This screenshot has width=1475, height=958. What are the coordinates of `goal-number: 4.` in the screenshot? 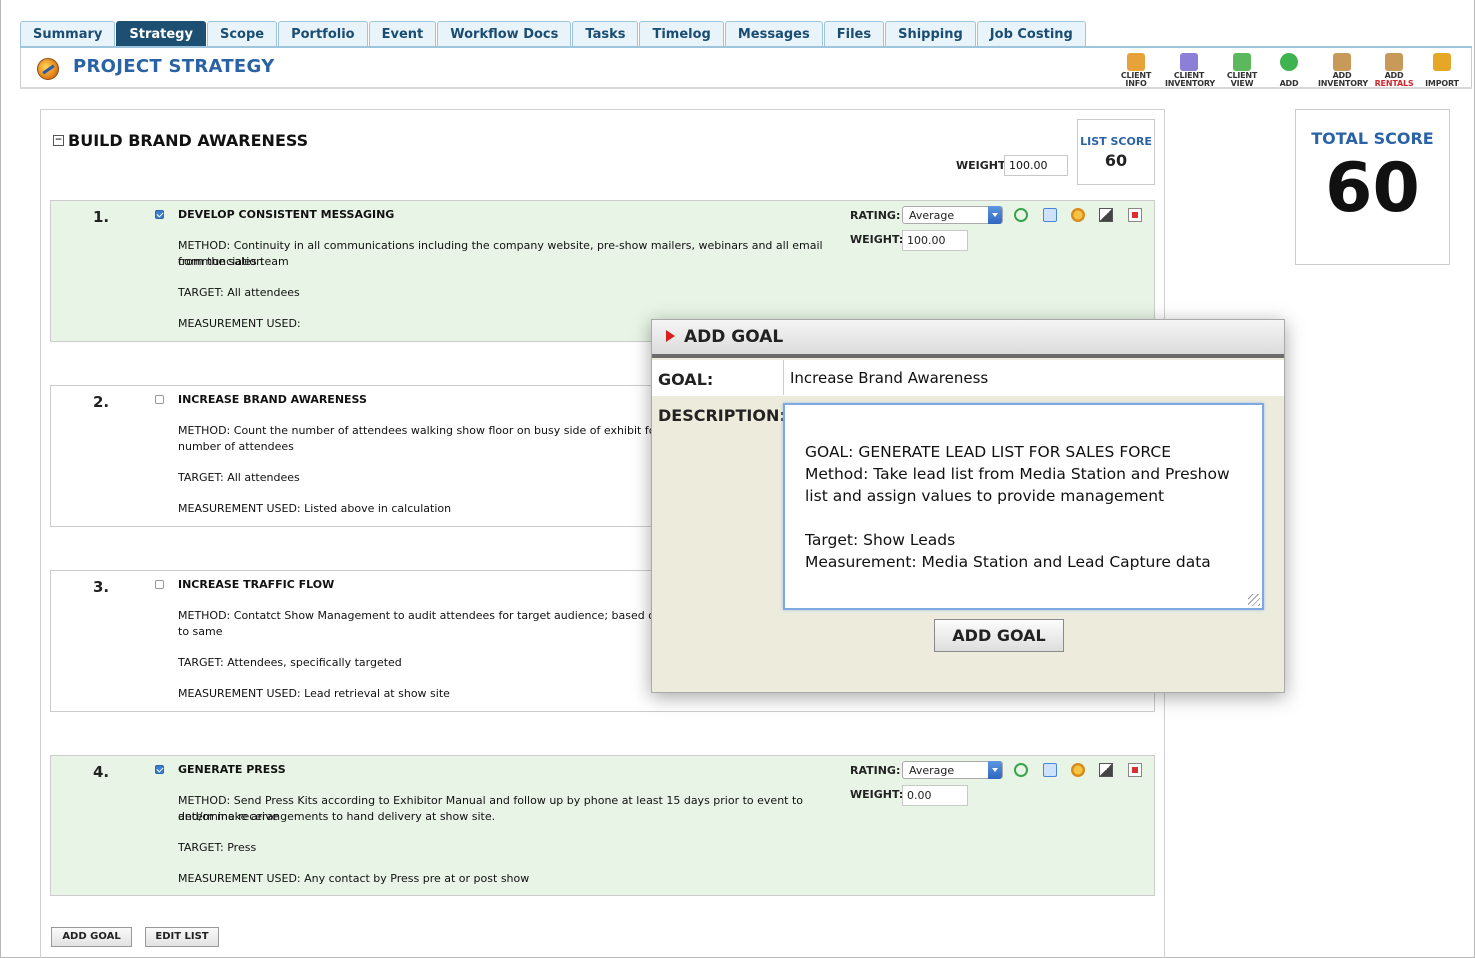 It's located at (101, 772).